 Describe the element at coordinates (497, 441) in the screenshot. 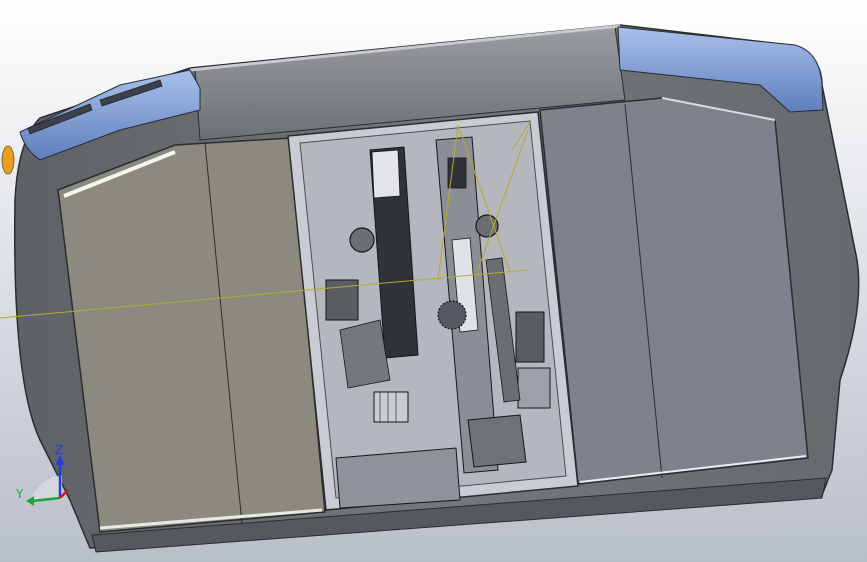

I see `lower-arm` at that location.